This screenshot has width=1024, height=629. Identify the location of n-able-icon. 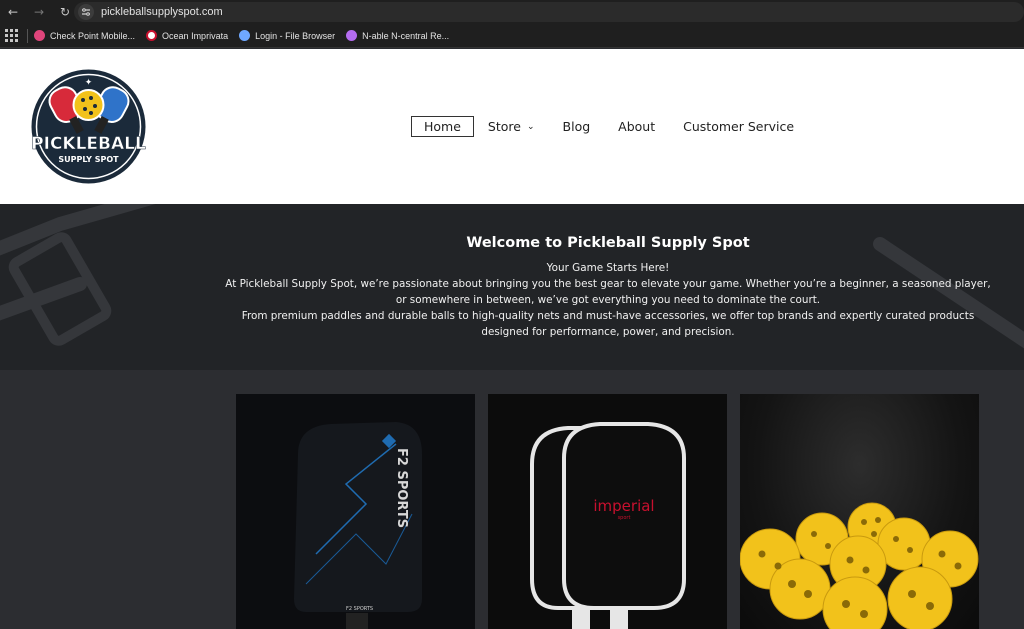
(352, 35).